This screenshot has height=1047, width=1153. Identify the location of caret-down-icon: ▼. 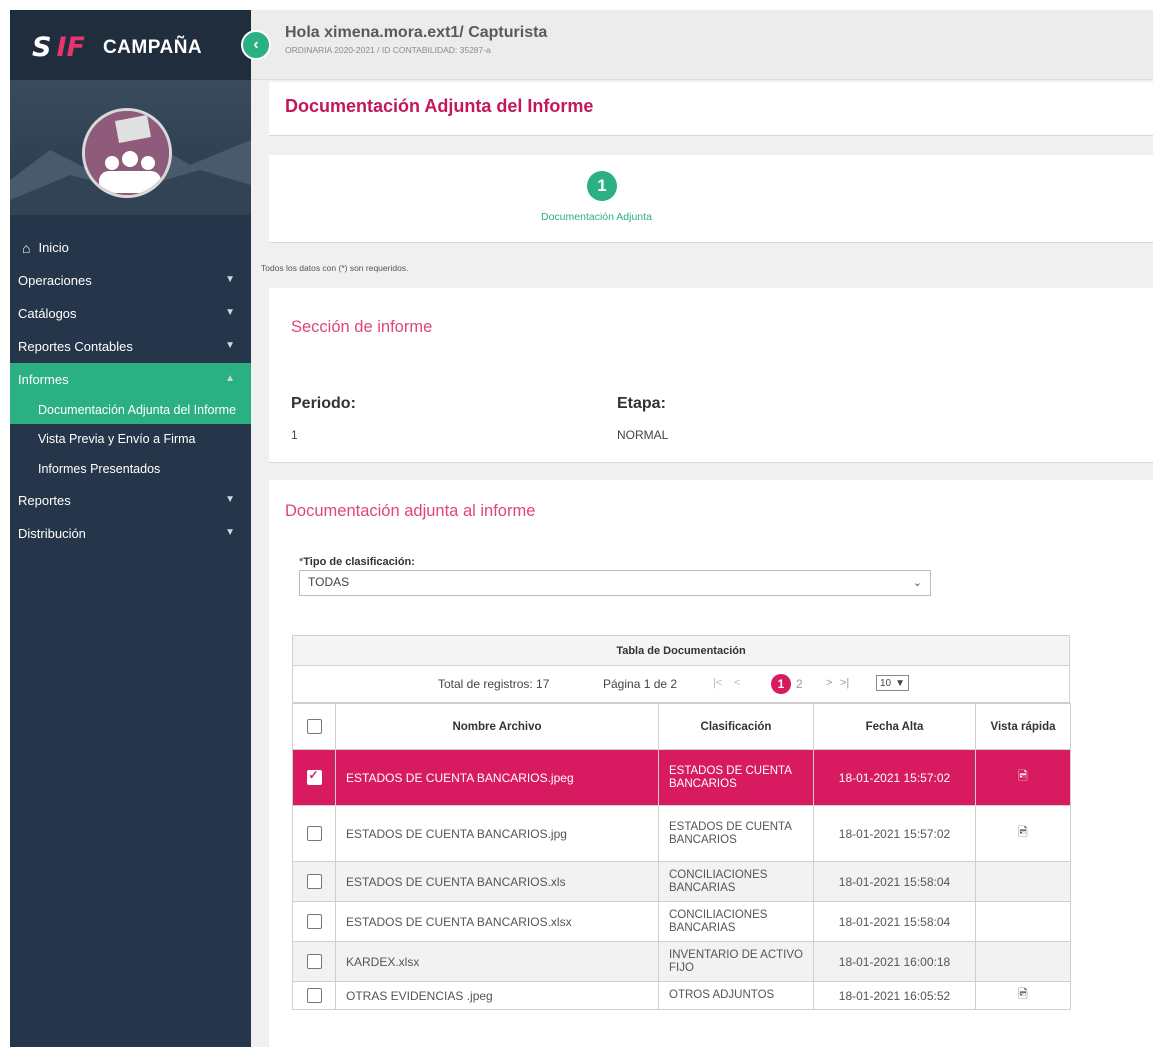
(900, 683).